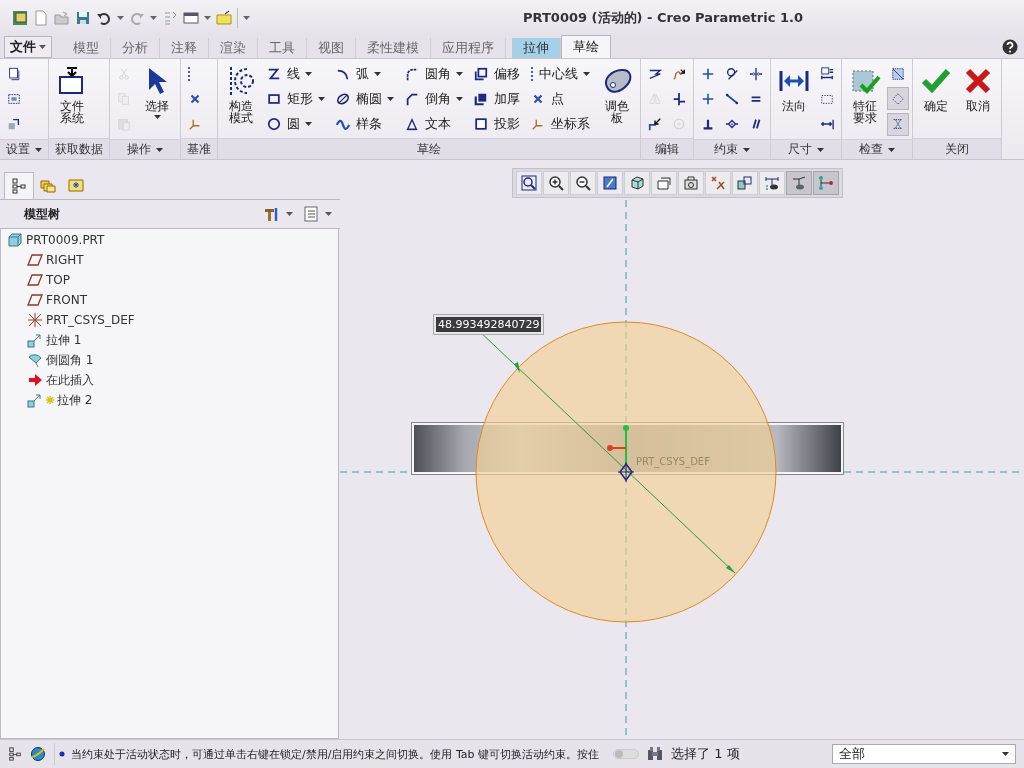  I want to click on tree-item: 倒圆角 1, so click(169, 360).